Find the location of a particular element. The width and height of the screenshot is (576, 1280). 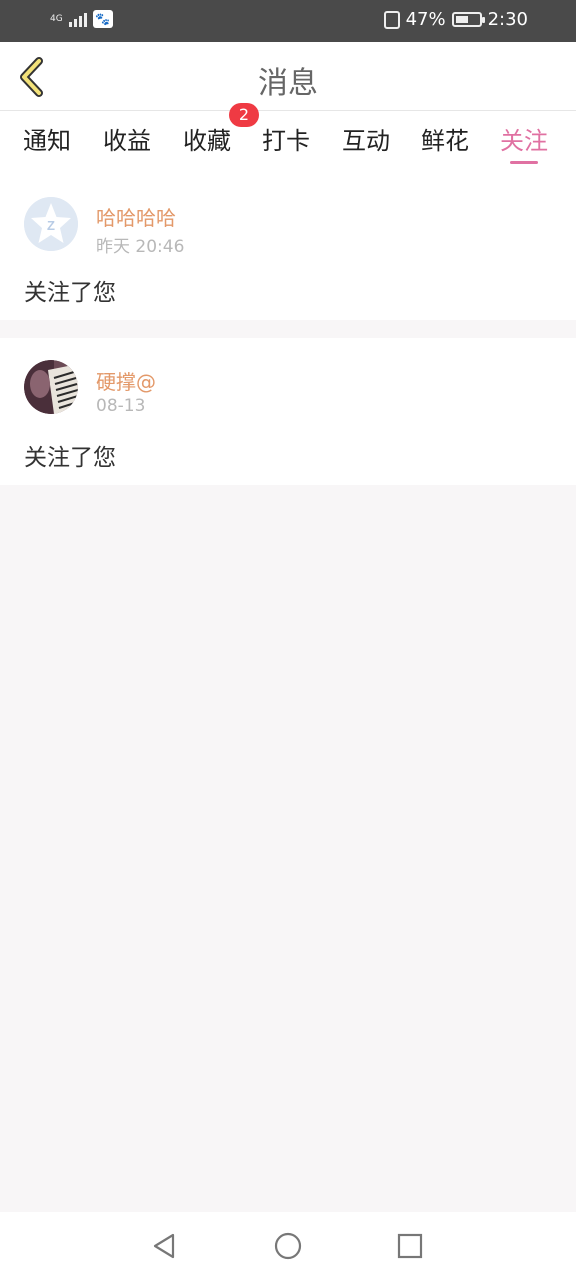

tab-earnings: 收益 is located at coordinates (127, 138).